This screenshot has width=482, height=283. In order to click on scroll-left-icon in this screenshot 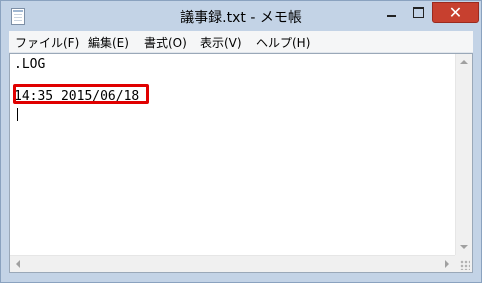, I will do `click(18, 264)`.